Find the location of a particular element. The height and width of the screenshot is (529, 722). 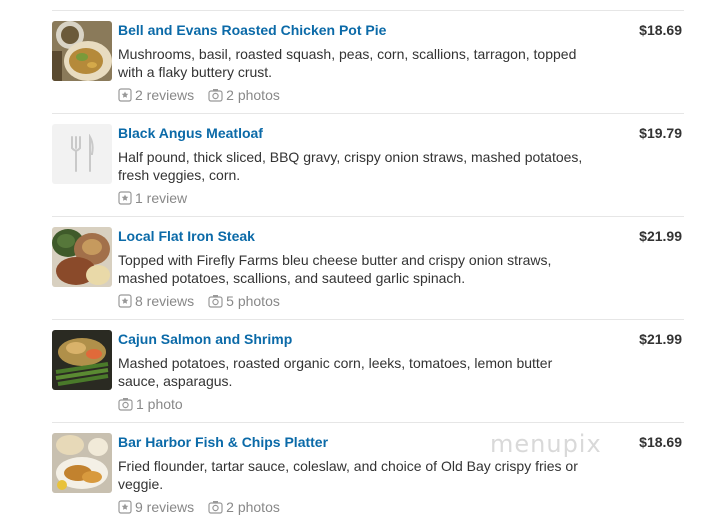

reviews-count: 9 reviews is located at coordinates (165, 507).